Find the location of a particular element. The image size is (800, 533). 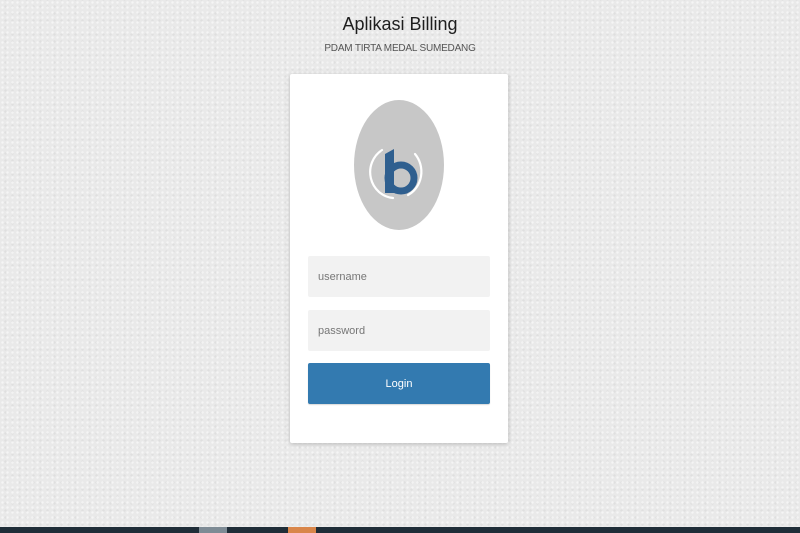

username-input is located at coordinates (399, 276).